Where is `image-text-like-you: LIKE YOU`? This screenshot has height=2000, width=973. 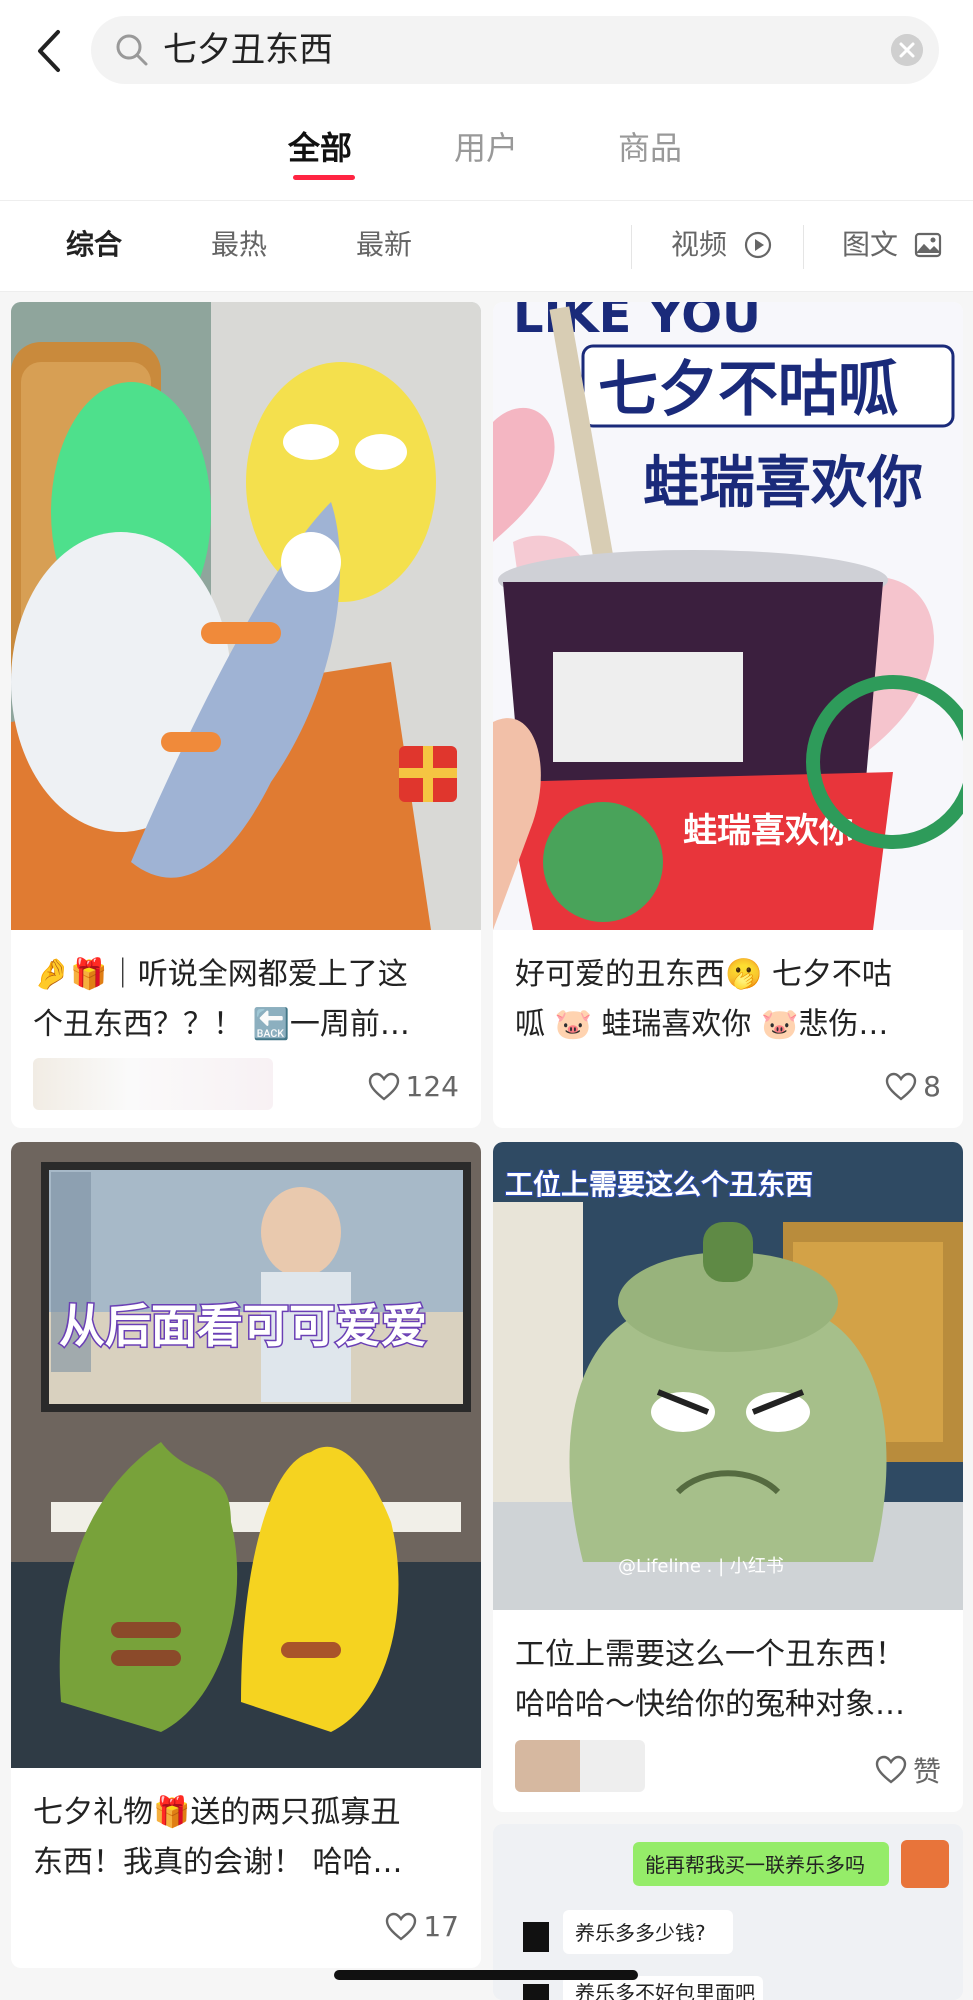 image-text-like-you: LIKE YOU is located at coordinates (637, 323).